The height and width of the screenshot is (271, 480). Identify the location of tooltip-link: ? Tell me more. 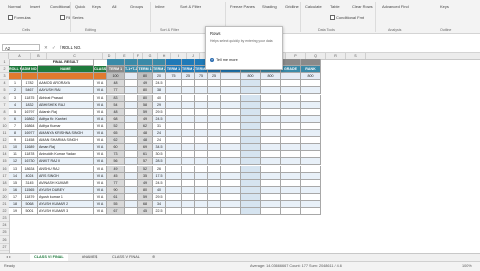
(224, 60).